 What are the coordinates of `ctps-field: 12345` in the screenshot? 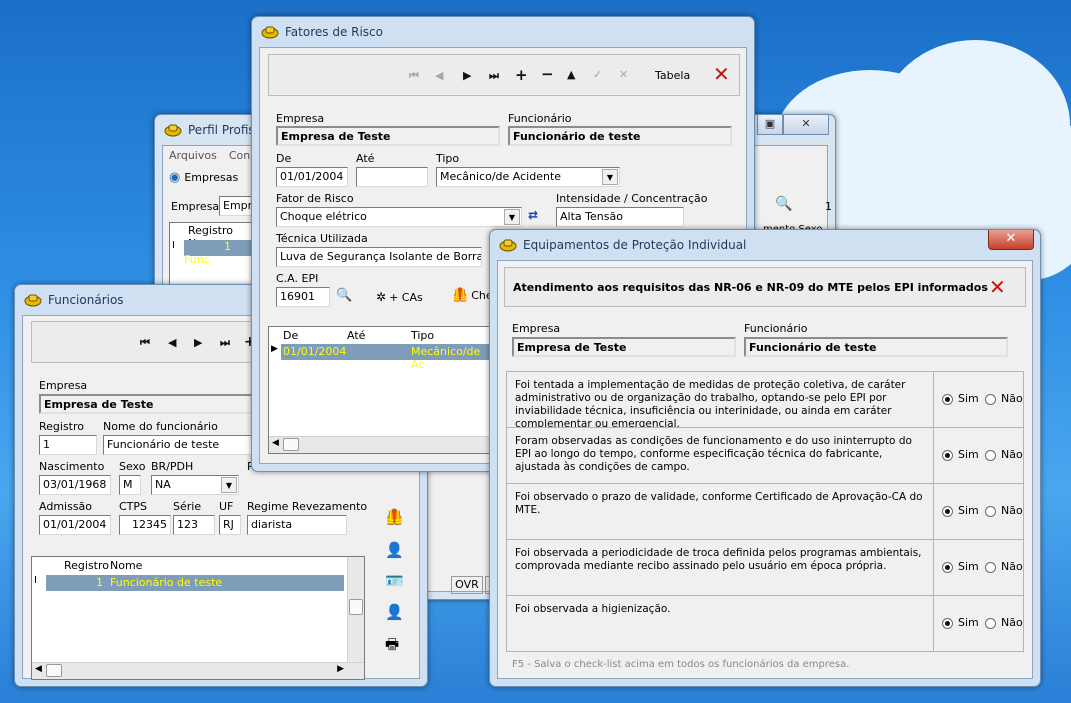 It's located at (145, 525).